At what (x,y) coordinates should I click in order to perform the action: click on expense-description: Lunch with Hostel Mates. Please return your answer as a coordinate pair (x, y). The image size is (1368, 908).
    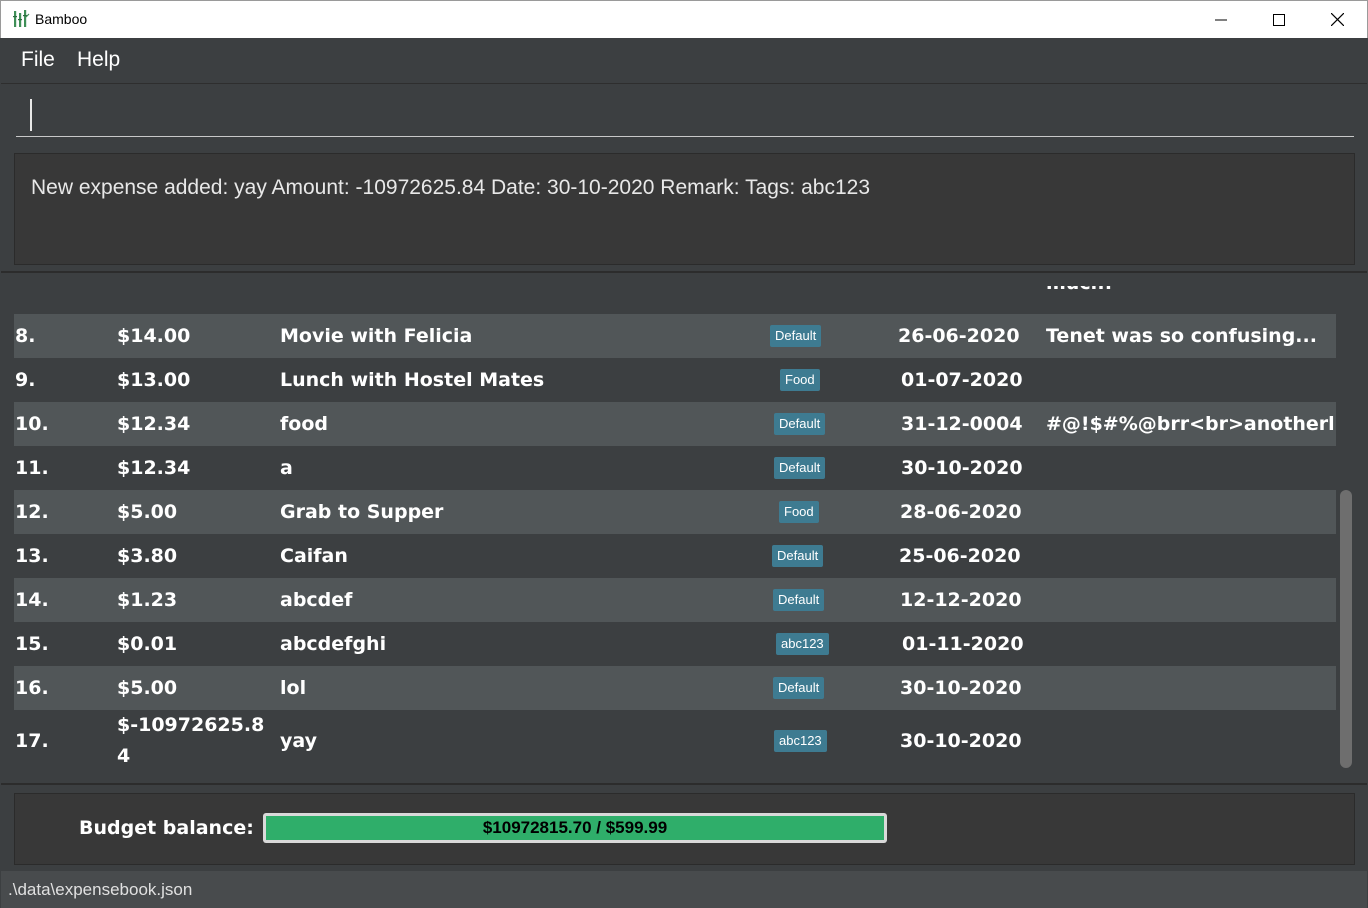
    Looking at the image, I should click on (412, 380).